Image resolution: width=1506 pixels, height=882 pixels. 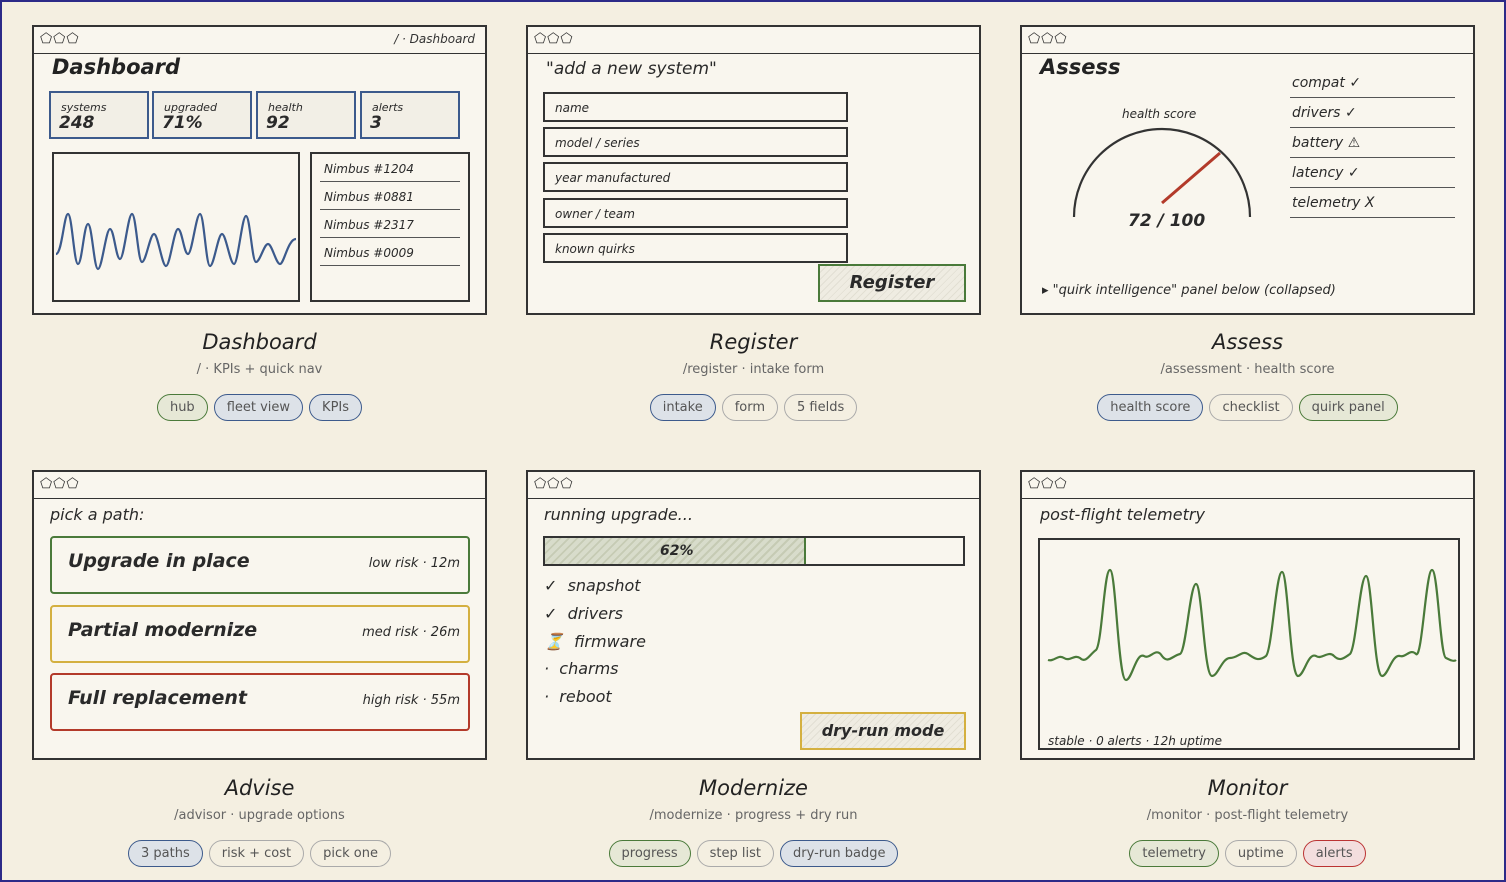 I want to click on field-label: year manufactured, so click(x=613, y=178).